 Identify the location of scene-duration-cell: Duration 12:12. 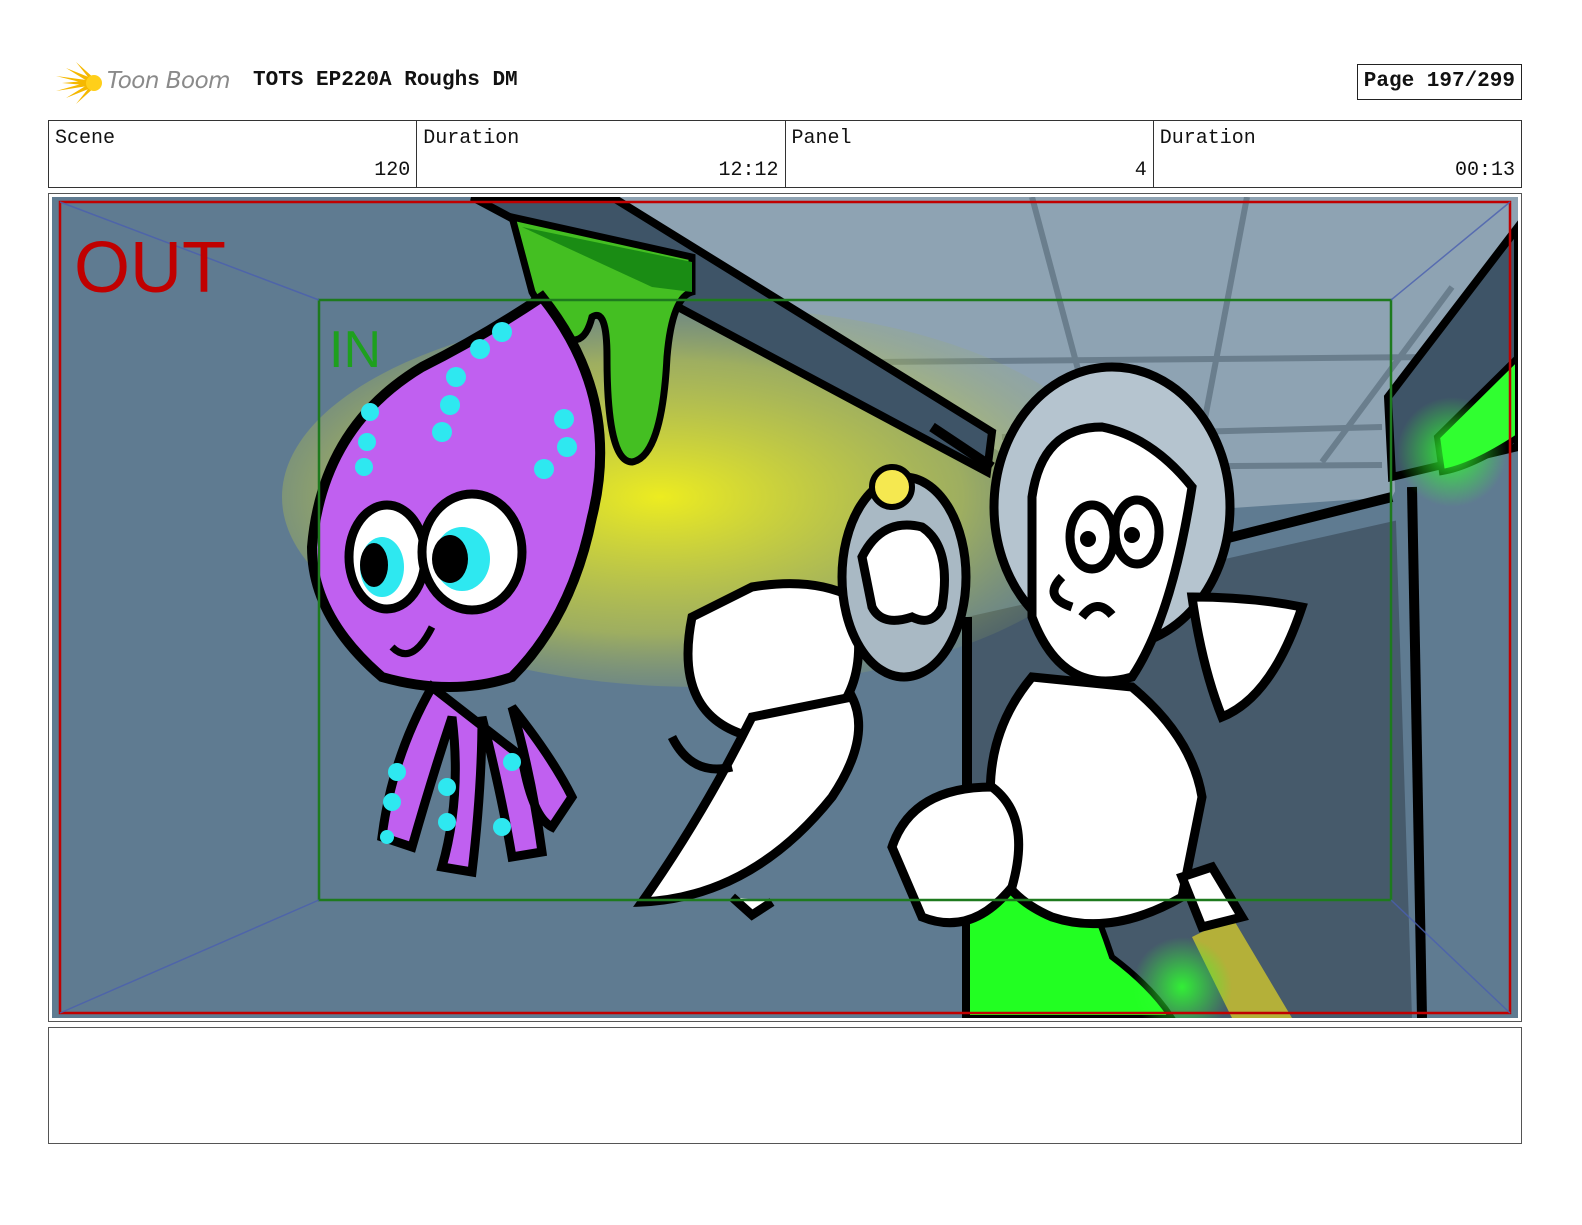
(601, 154).